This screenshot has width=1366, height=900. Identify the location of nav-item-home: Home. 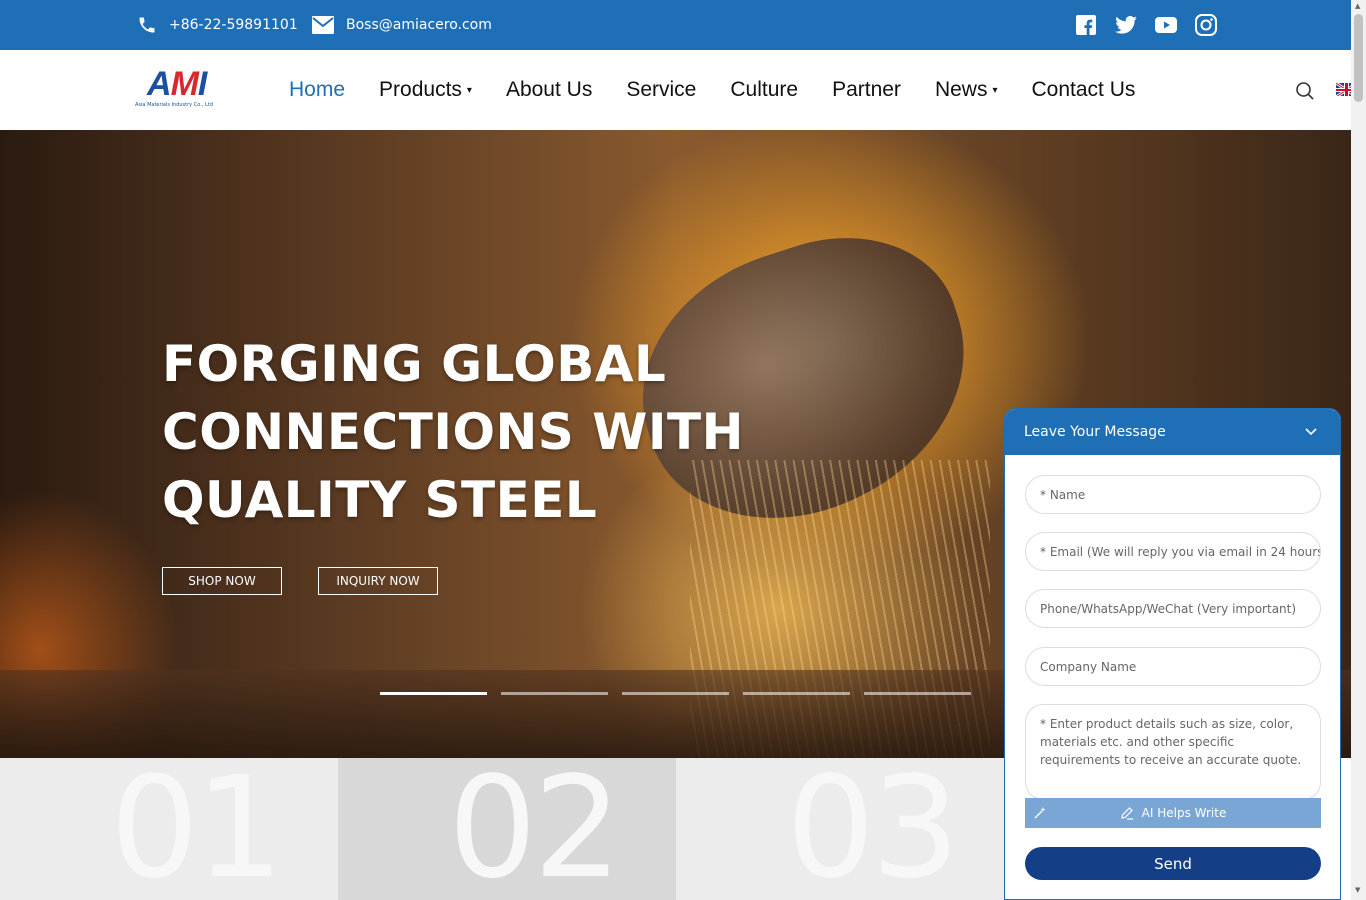
(317, 90).